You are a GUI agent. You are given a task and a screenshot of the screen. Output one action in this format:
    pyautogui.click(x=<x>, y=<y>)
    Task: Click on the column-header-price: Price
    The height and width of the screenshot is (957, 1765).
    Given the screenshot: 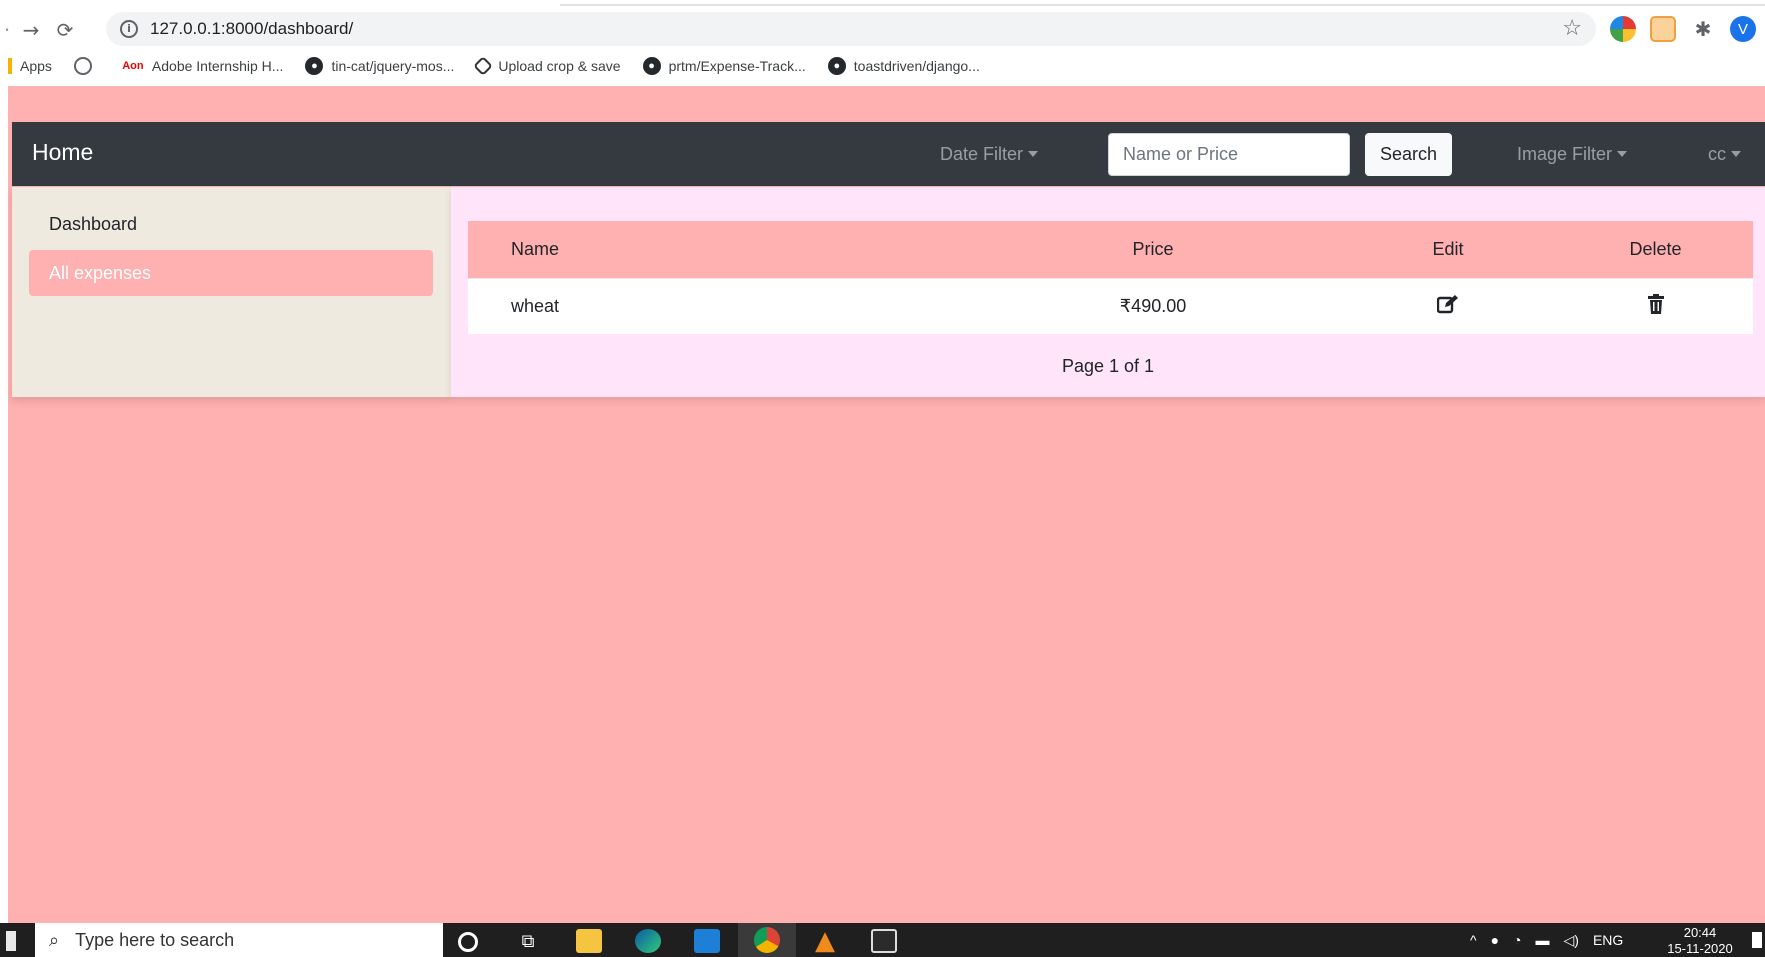 What is the action you would take?
    pyautogui.click(x=1153, y=249)
    